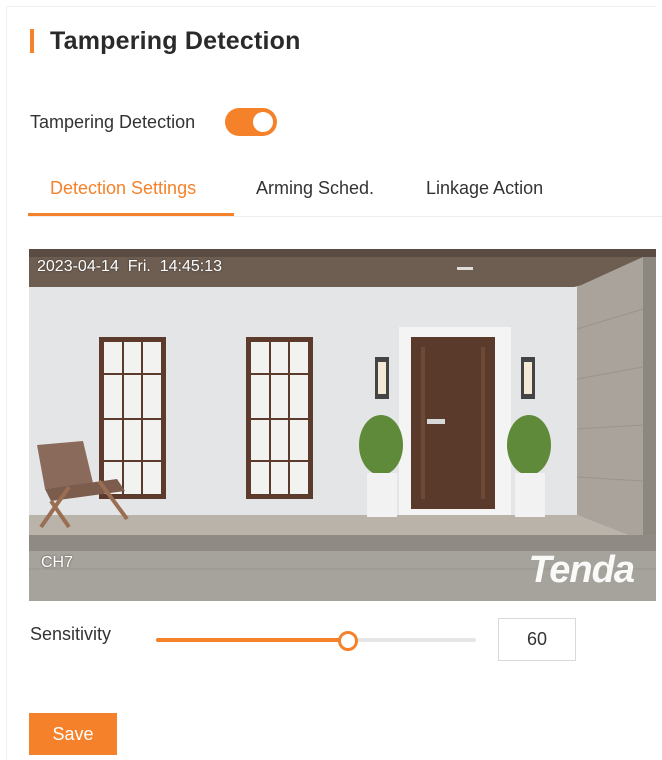  I want to click on sensitivity-row: Sensitivity 60, so click(346, 640).